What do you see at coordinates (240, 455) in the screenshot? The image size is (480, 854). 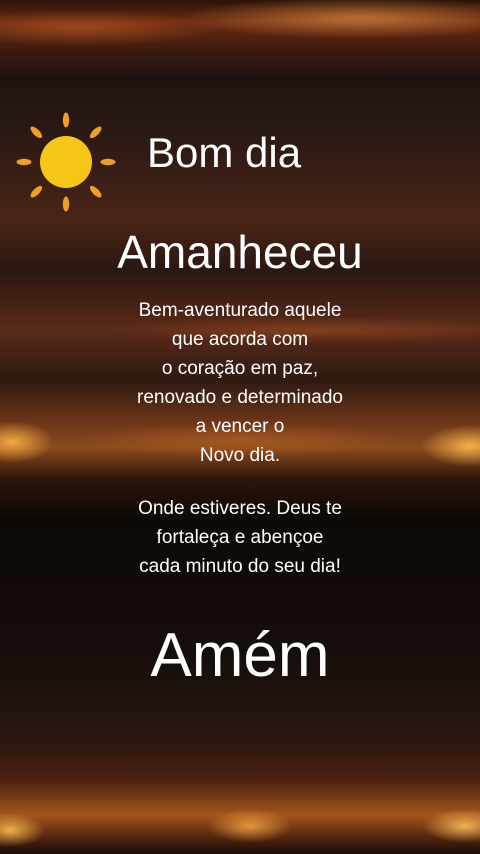 I see `message-line: Novo dia.` at bounding box center [240, 455].